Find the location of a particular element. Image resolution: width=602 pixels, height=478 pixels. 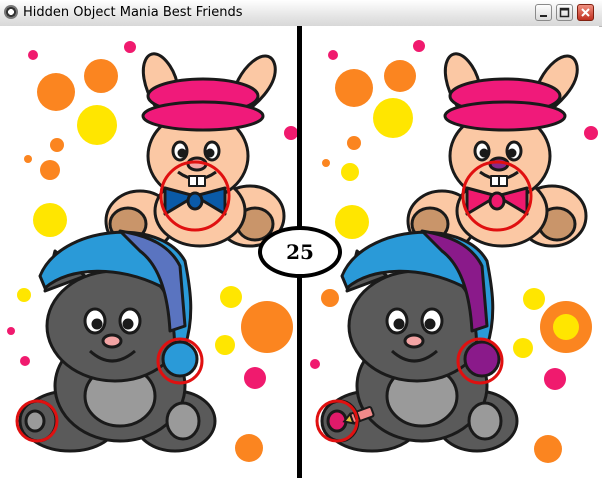

minimize-icon is located at coordinates (543, 16).